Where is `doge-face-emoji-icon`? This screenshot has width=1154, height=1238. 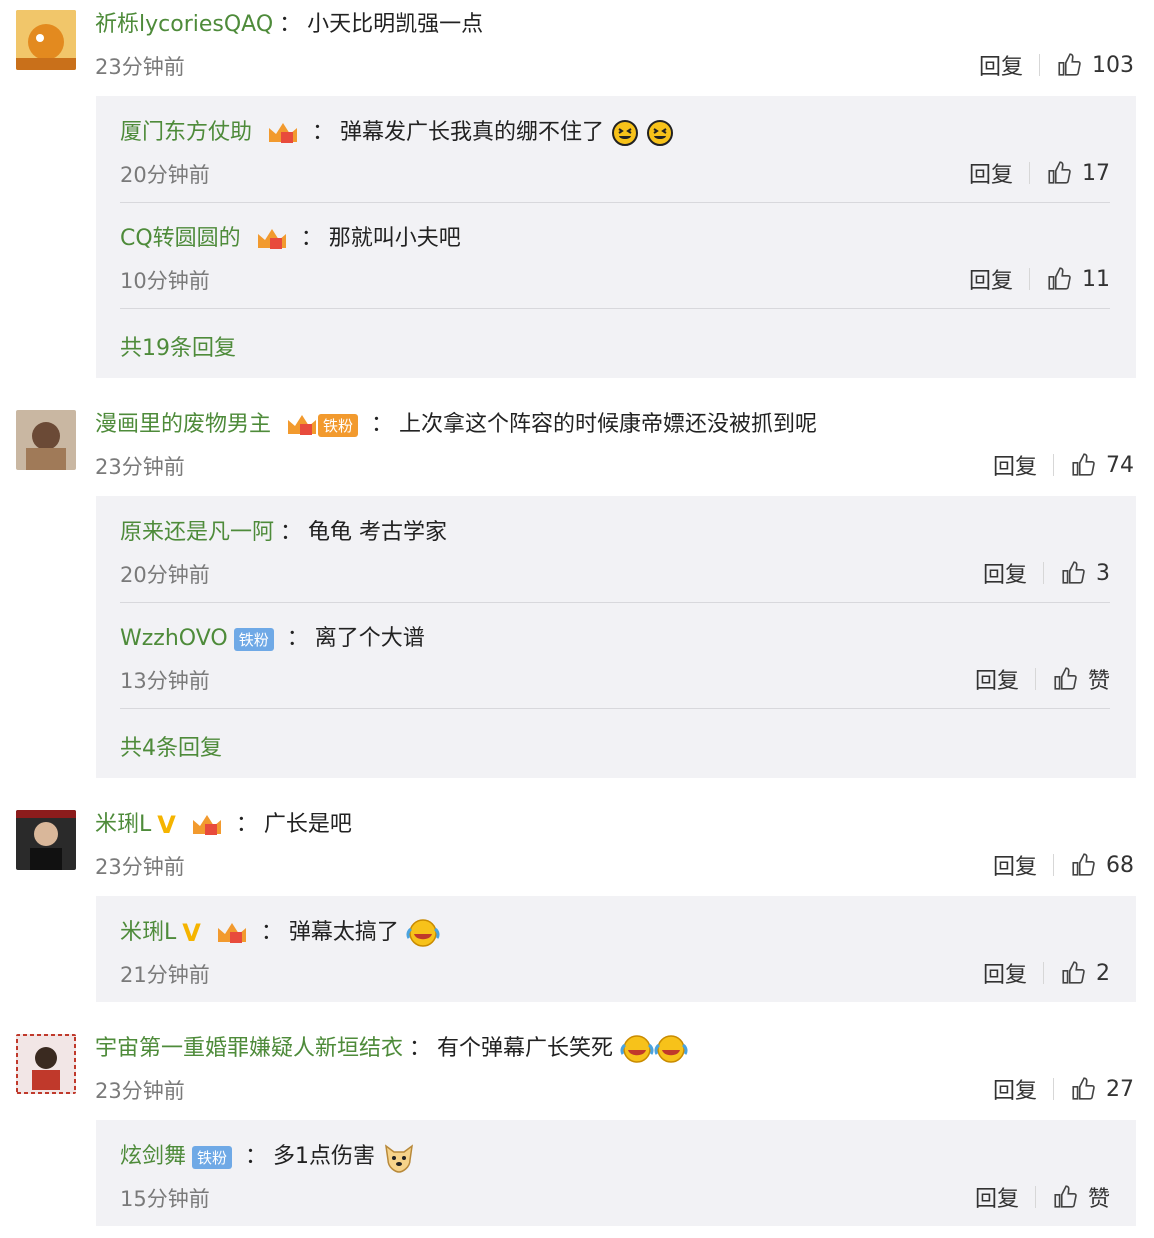
doge-face-emoji-icon is located at coordinates (399, 1158).